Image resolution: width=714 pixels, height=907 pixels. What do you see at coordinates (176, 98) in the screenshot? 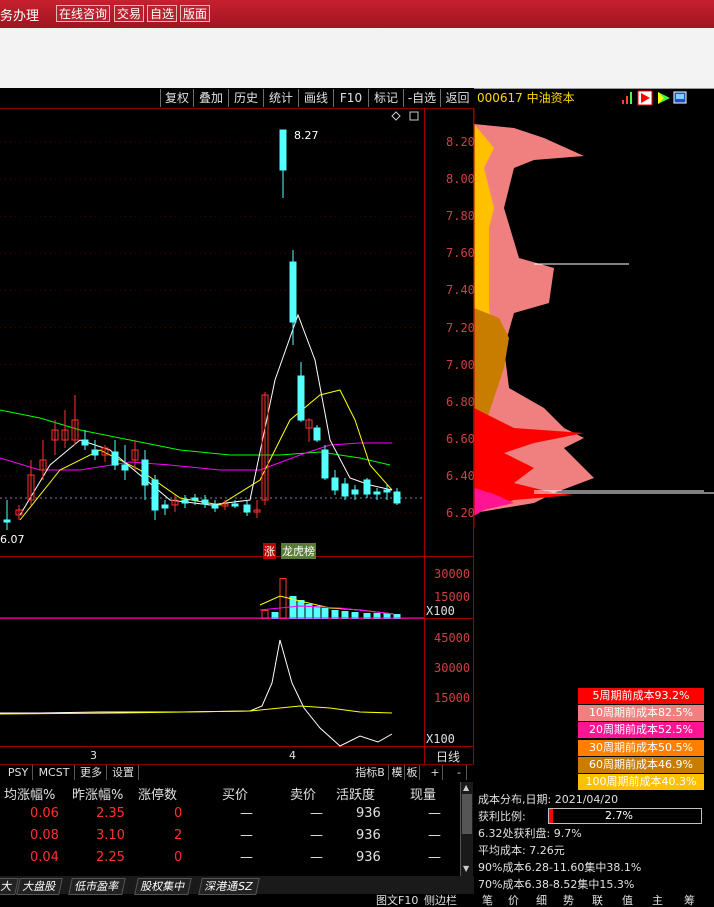
I see `tool-restore-rights: 复权` at bounding box center [176, 98].